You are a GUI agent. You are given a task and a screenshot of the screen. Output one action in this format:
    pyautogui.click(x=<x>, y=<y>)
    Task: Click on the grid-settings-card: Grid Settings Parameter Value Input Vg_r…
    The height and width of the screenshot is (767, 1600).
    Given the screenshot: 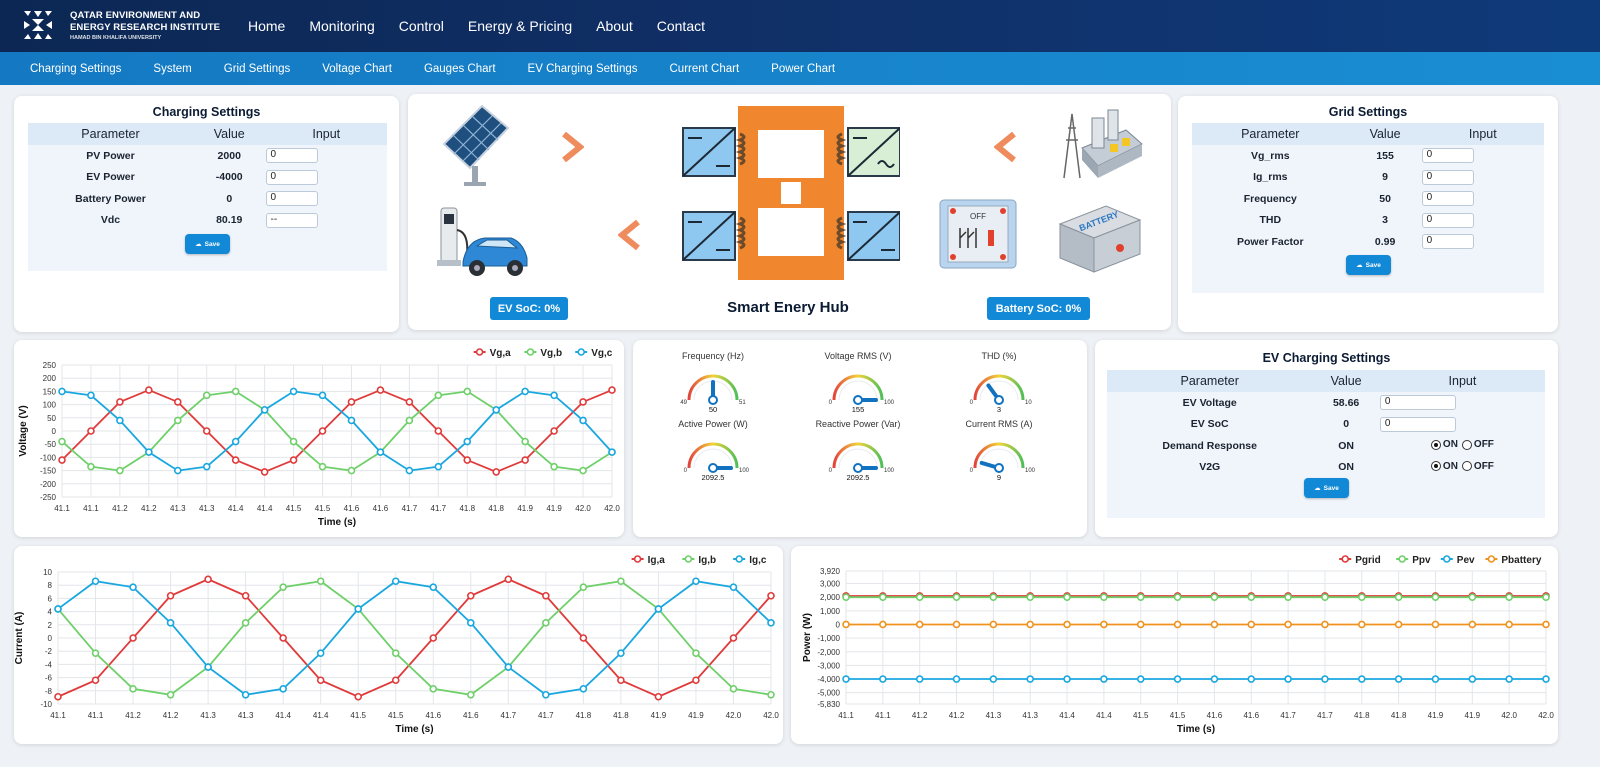 What is the action you would take?
    pyautogui.click(x=1368, y=214)
    